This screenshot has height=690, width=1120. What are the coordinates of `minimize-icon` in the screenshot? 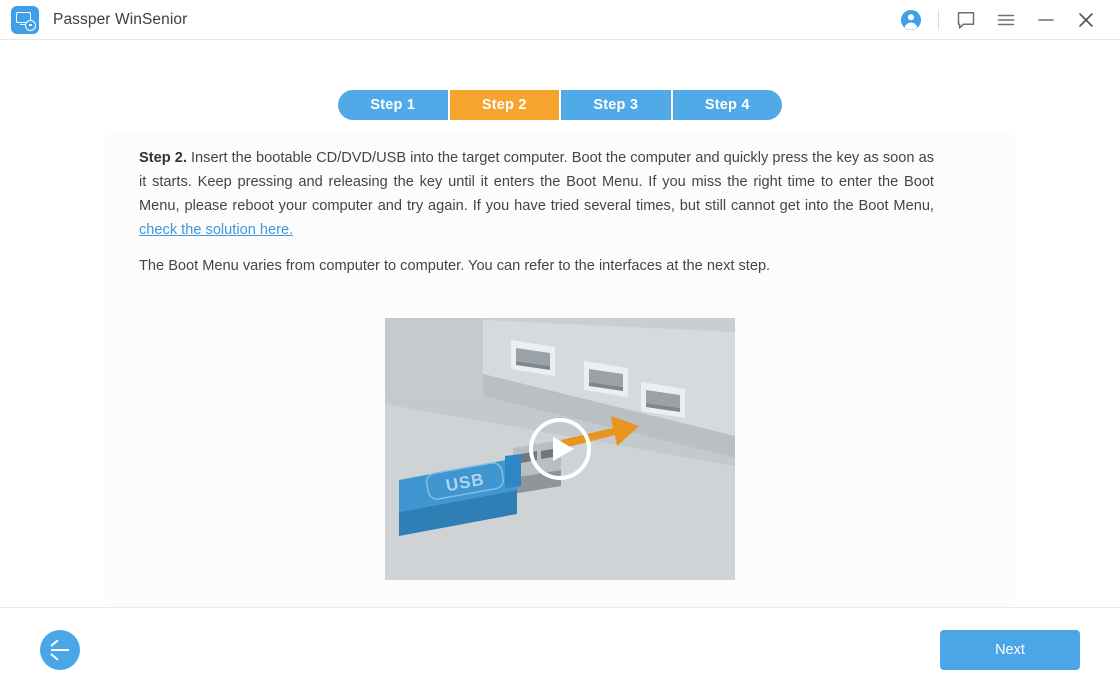 It's located at (1046, 20).